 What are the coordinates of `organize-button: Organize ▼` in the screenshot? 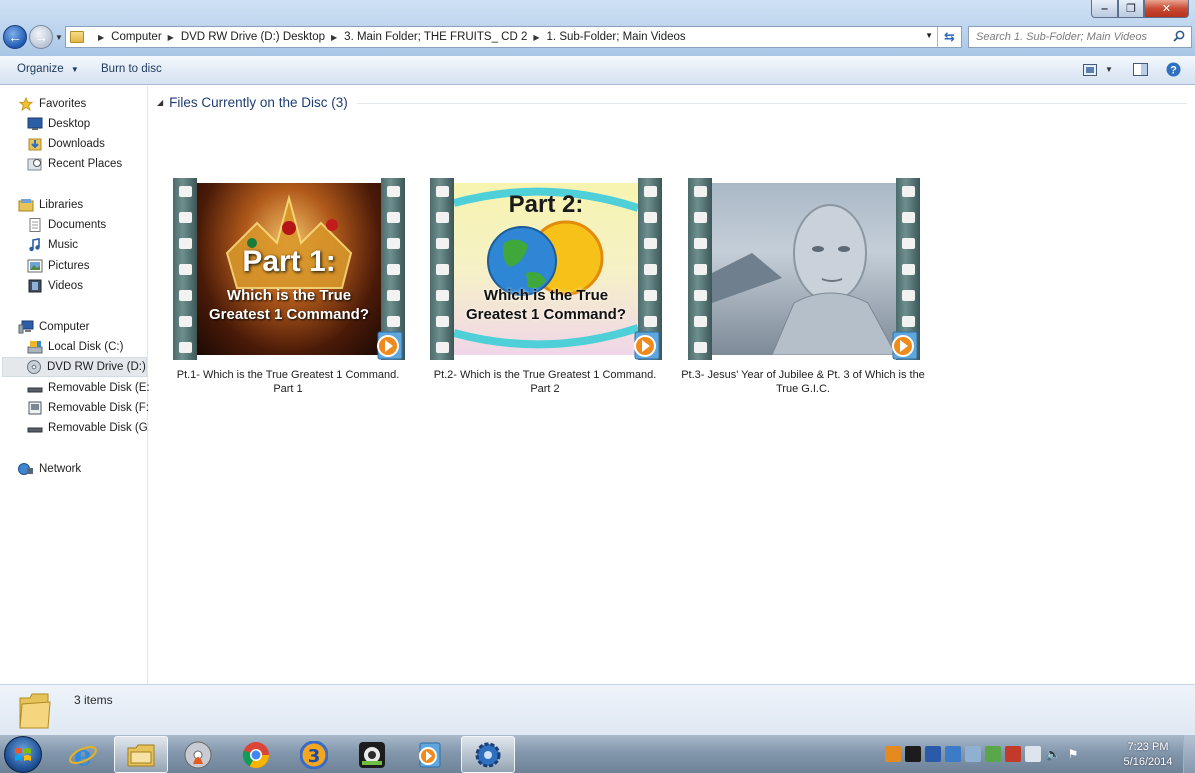 It's located at (48, 69).